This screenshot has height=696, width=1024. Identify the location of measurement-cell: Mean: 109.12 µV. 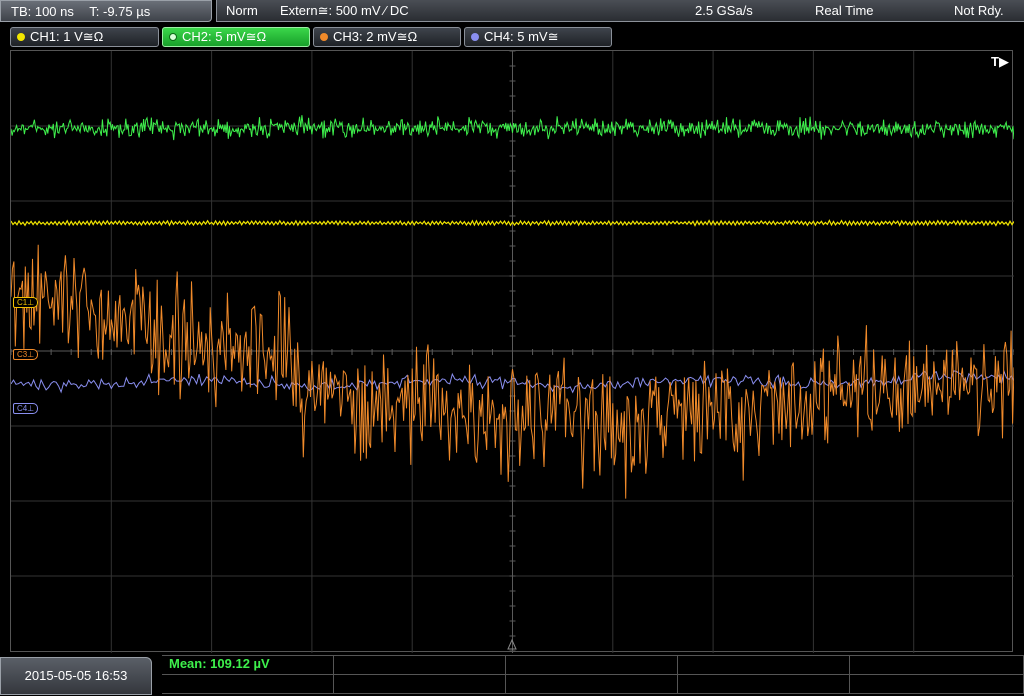
(248, 665).